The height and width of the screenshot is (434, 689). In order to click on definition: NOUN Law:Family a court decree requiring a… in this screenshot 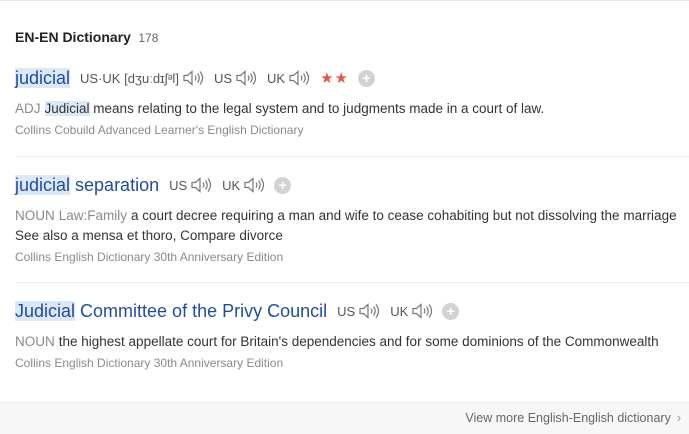, I will do `click(351, 226)`.